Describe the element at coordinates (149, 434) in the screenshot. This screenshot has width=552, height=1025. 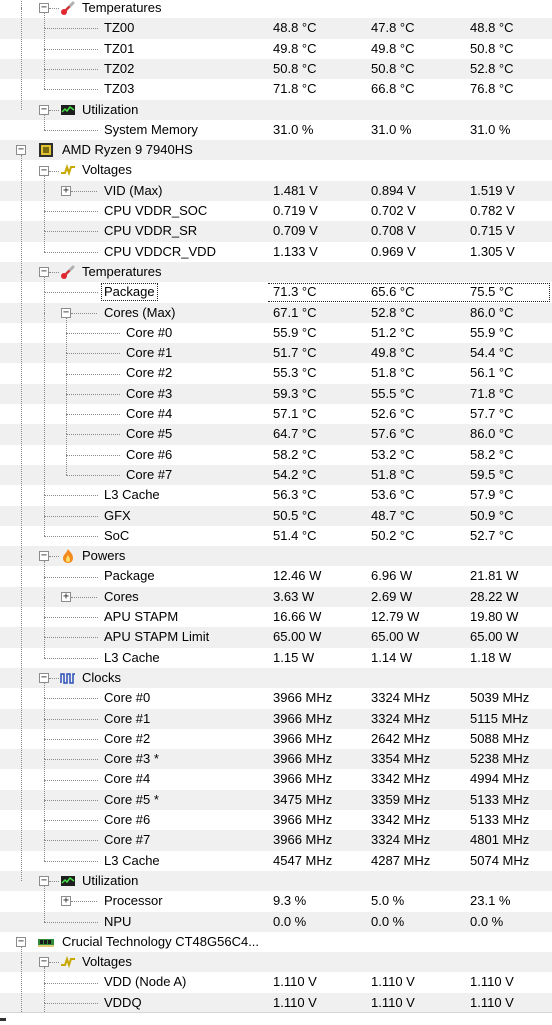
I see `sensor-label: Core #5` at that location.